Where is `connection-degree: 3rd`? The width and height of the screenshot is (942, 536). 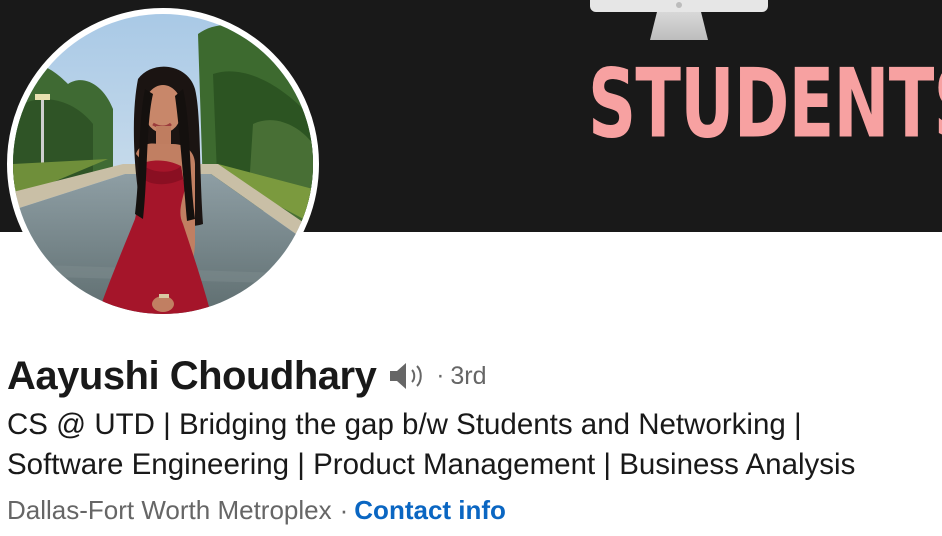
connection-degree: 3rd is located at coordinates (468, 375).